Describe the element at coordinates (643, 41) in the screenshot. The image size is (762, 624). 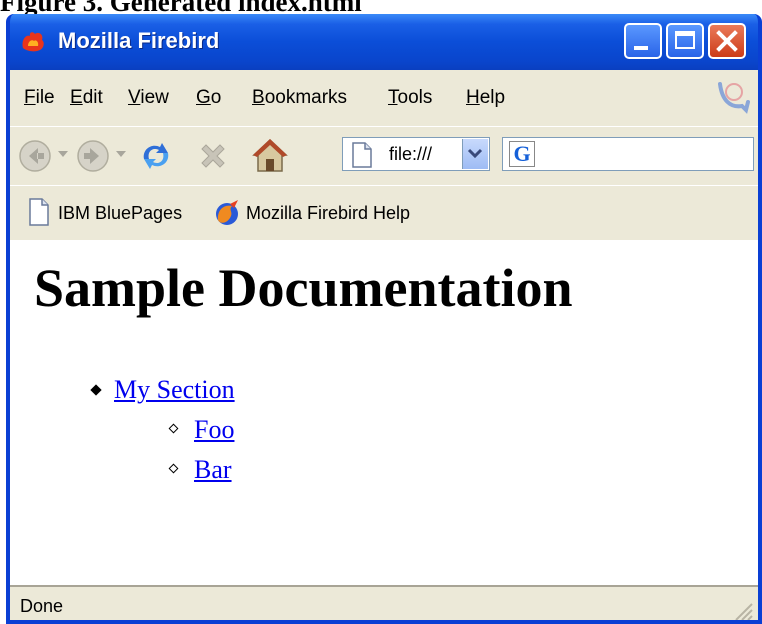
I see `minimize-button` at that location.